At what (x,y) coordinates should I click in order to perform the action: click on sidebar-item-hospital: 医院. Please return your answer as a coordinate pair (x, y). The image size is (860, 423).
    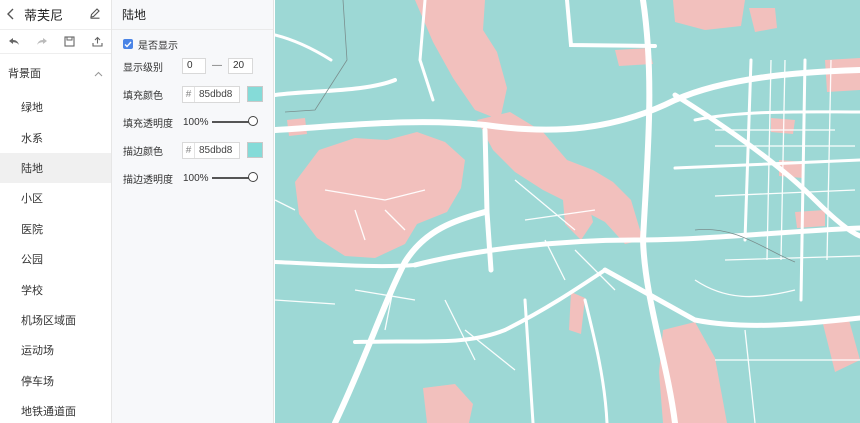
    Looking at the image, I should click on (55, 229).